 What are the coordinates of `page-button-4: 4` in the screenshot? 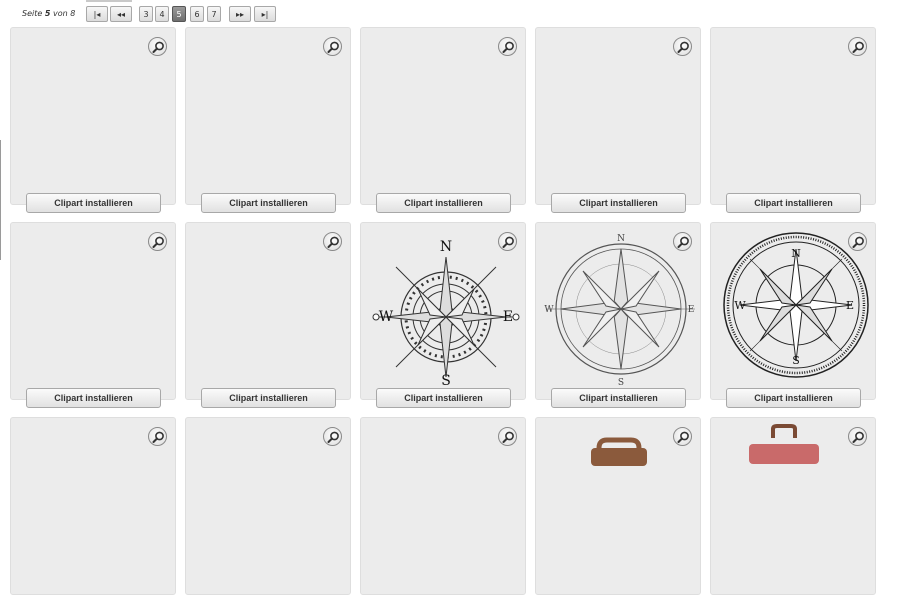 It's located at (162, 14).